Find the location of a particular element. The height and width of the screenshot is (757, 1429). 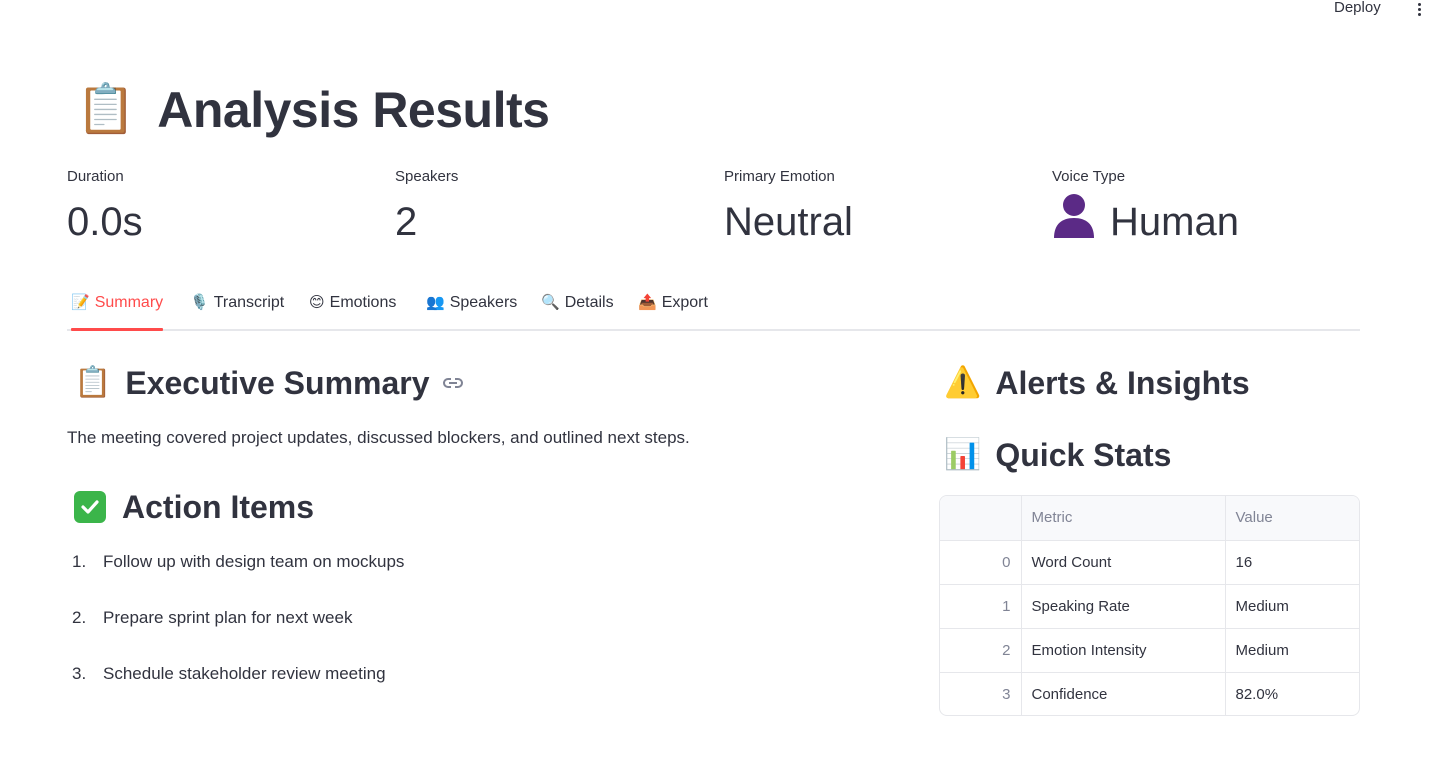

row-index: 0 is located at coordinates (981, 562).